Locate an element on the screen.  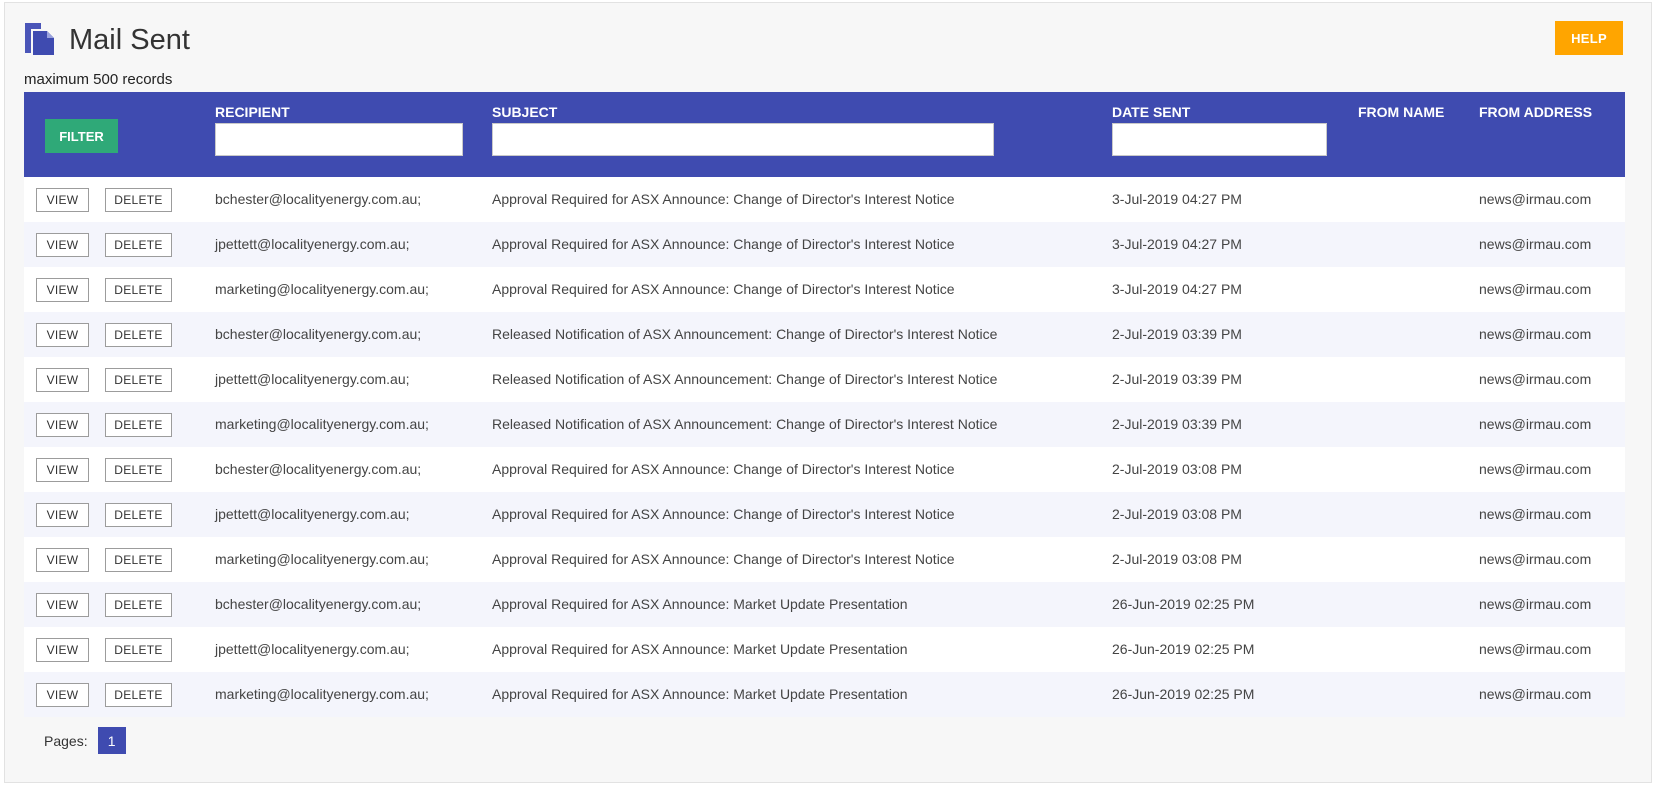
help-button: HELP is located at coordinates (1589, 38).